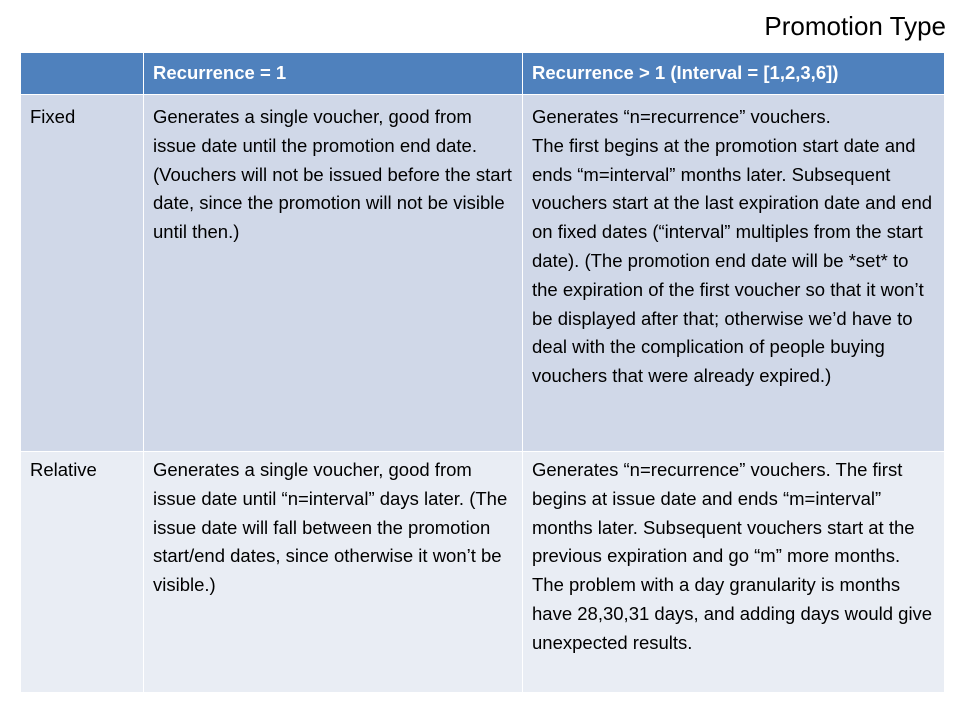  Describe the element at coordinates (82, 273) in the screenshot. I see `row-label-fixed: Fixed` at that location.